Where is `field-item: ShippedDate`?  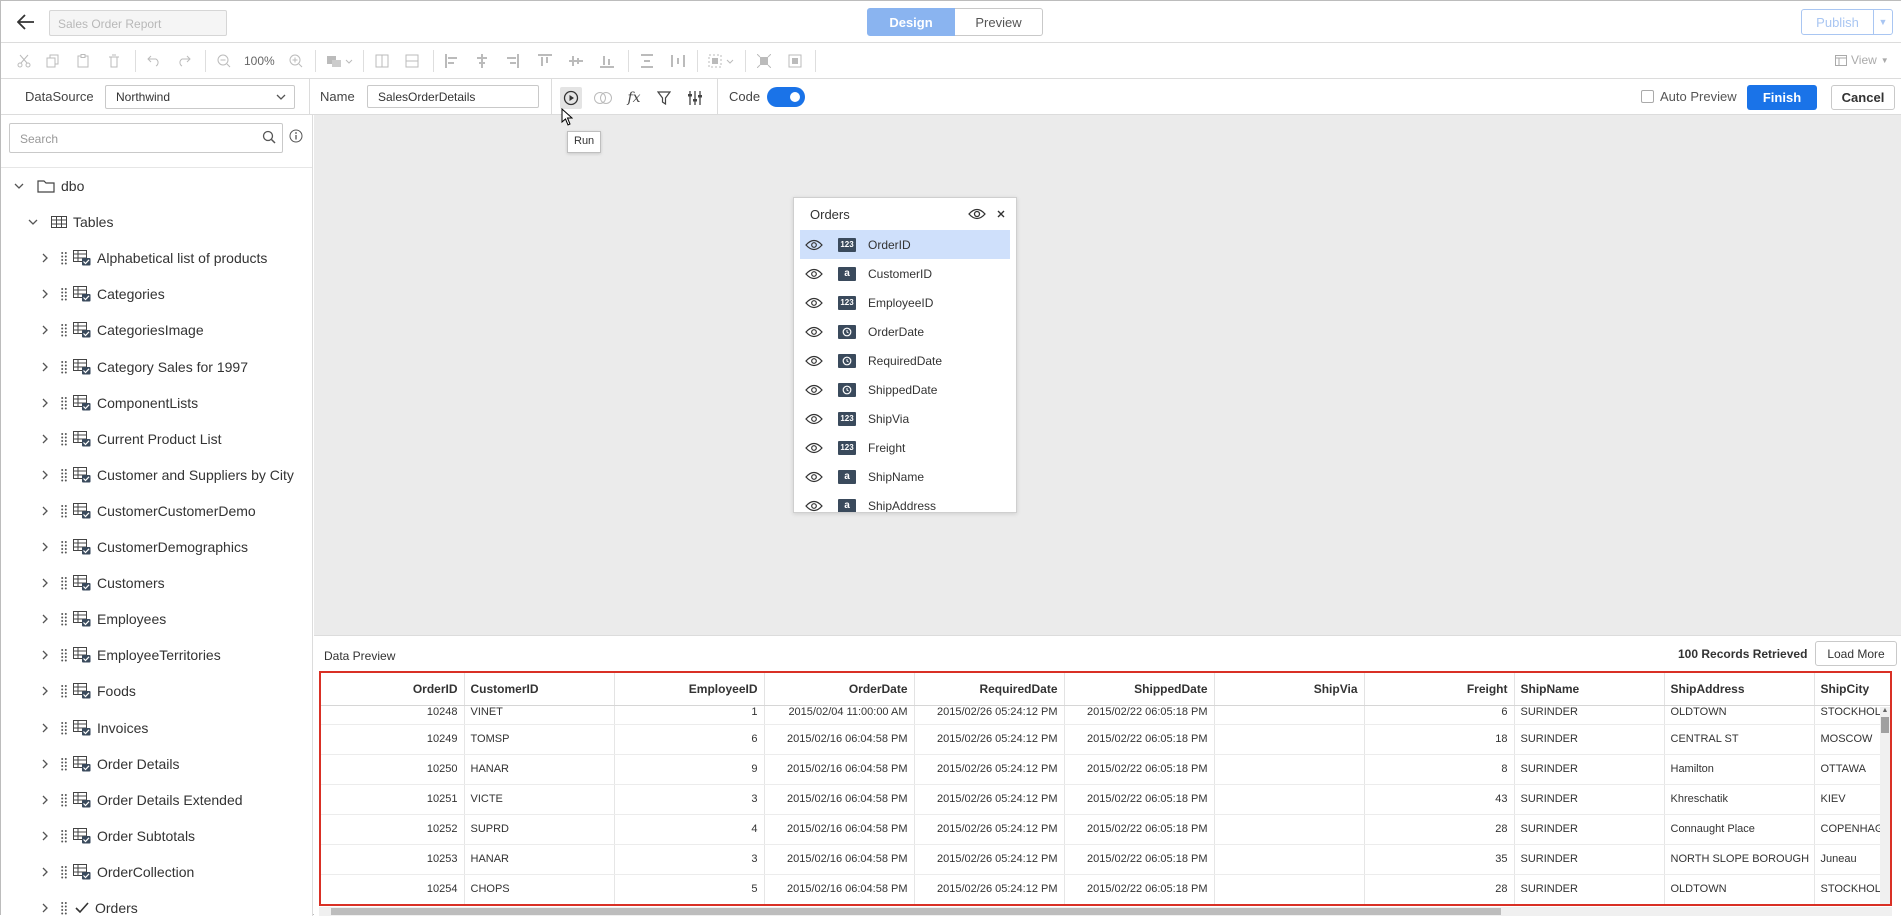 field-item: ShippedDate is located at coordinates (905, 389).